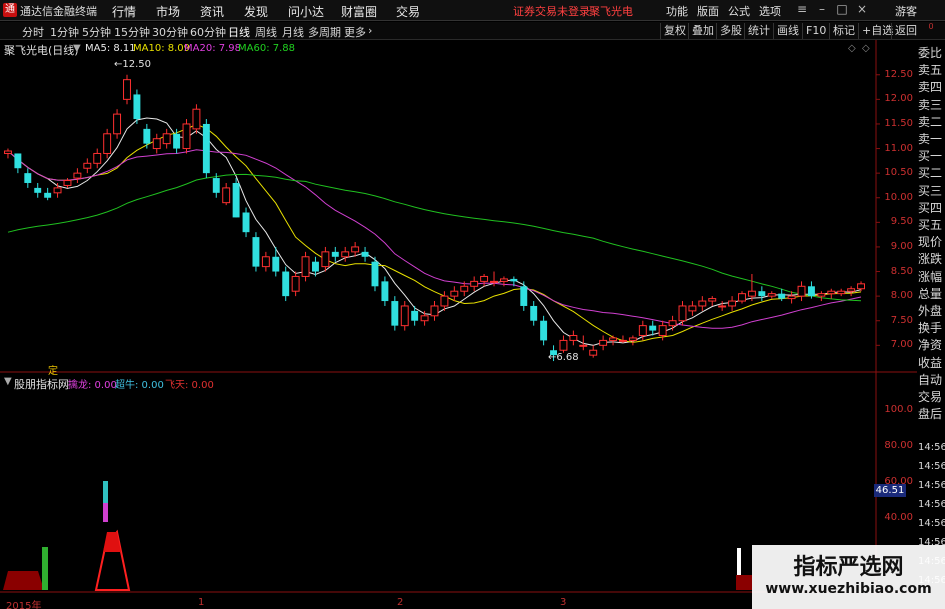 The width and height of the screenshot is (945, 609). Describe the element at coordinates (23, 580) in the screenshot. I see `indicator-bar-area` at that location.